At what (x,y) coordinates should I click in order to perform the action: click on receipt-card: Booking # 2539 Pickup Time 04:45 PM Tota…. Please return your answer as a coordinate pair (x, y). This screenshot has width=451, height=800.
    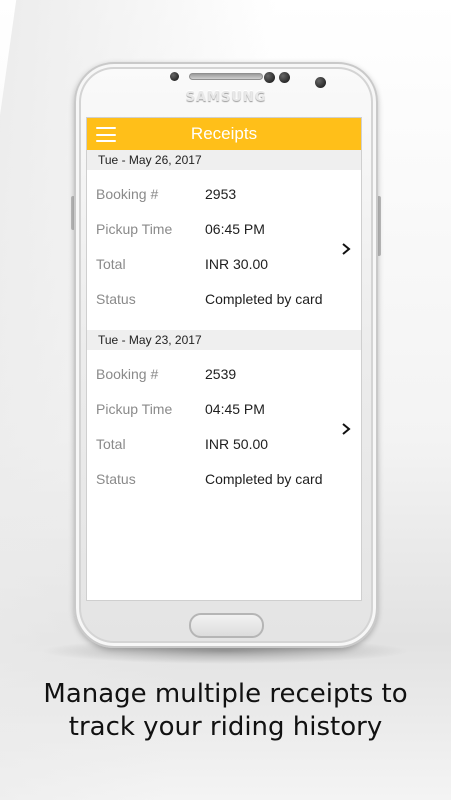
    Looking at the image, I should click on (224, 430).